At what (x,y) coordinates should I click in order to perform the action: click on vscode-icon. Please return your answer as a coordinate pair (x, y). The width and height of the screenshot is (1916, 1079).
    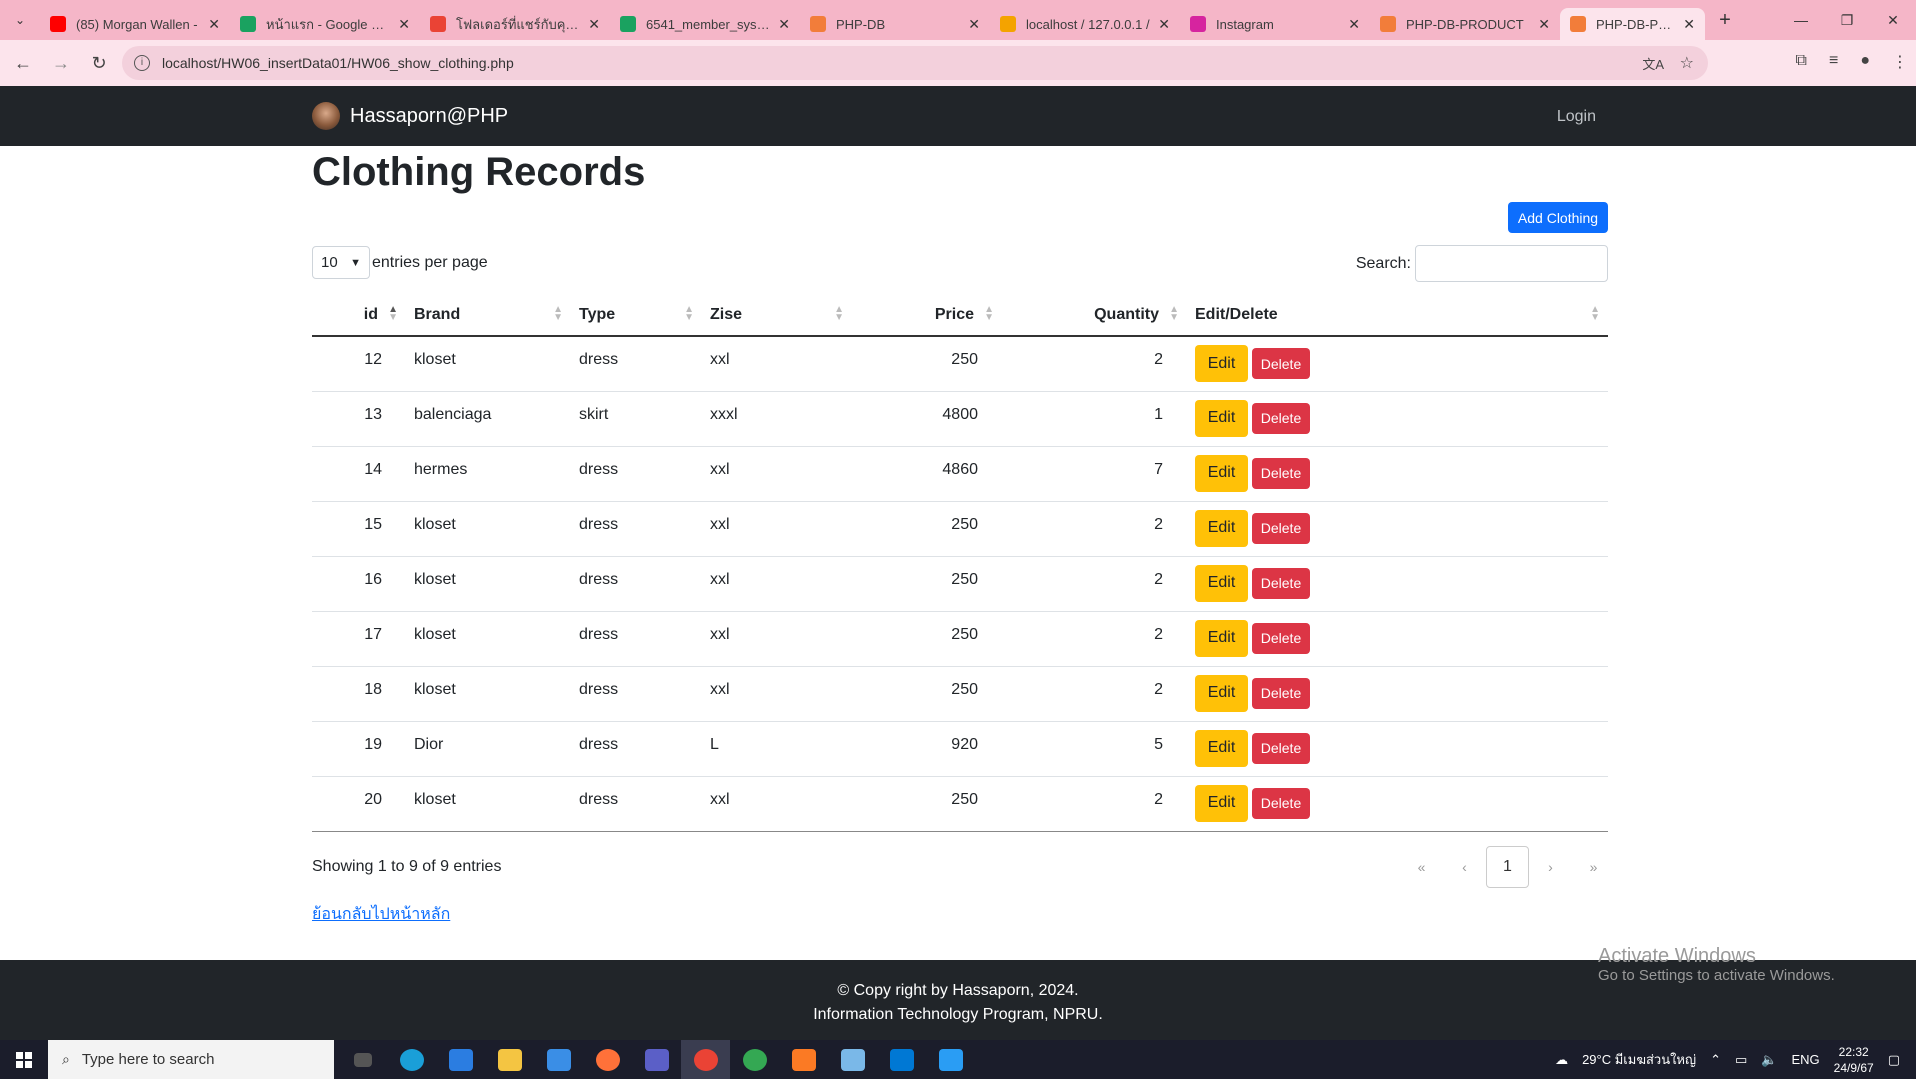
    Looking at the image, I should click on (901, 1059).